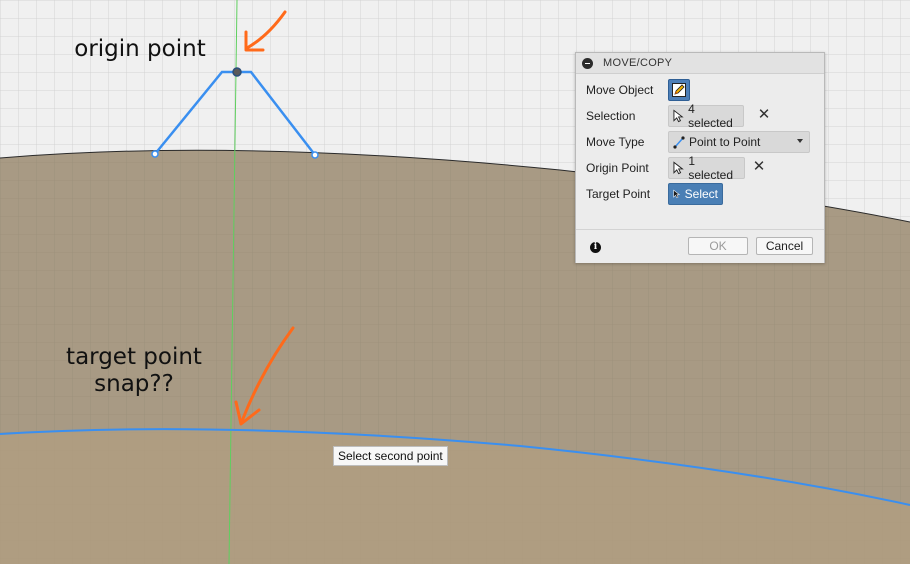 This screenshot has height=564, width=910. Describe the element at coordinates (618, 194) in the screenshot. I see `target-point-label: Target Point` at that location.